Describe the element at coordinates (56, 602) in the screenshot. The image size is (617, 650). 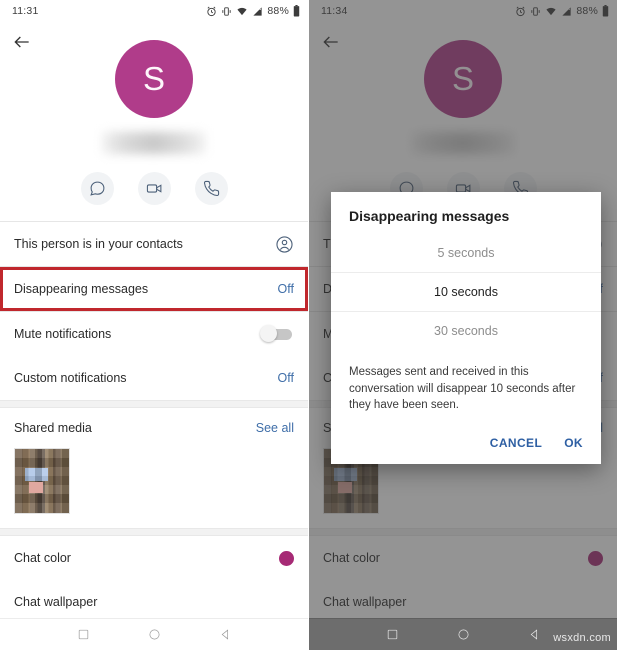
I see `row-chat-wallpaper-label: Chat wallpaper` at that location.